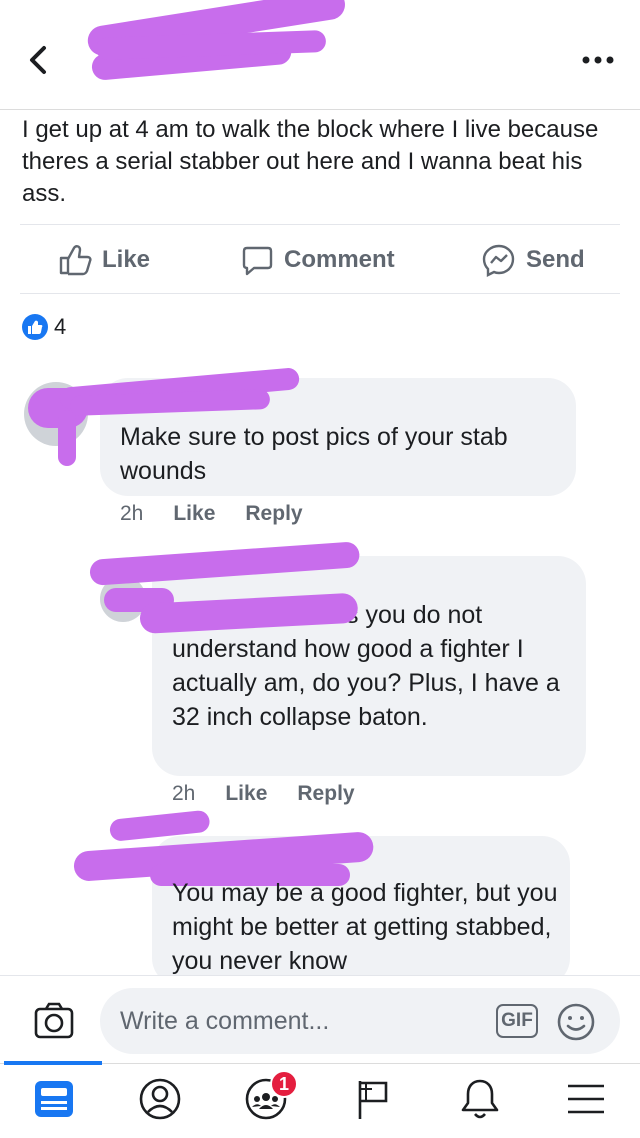 The image size is (640, 1138). I want to click on news-feed-icon, so click(54, 1101).